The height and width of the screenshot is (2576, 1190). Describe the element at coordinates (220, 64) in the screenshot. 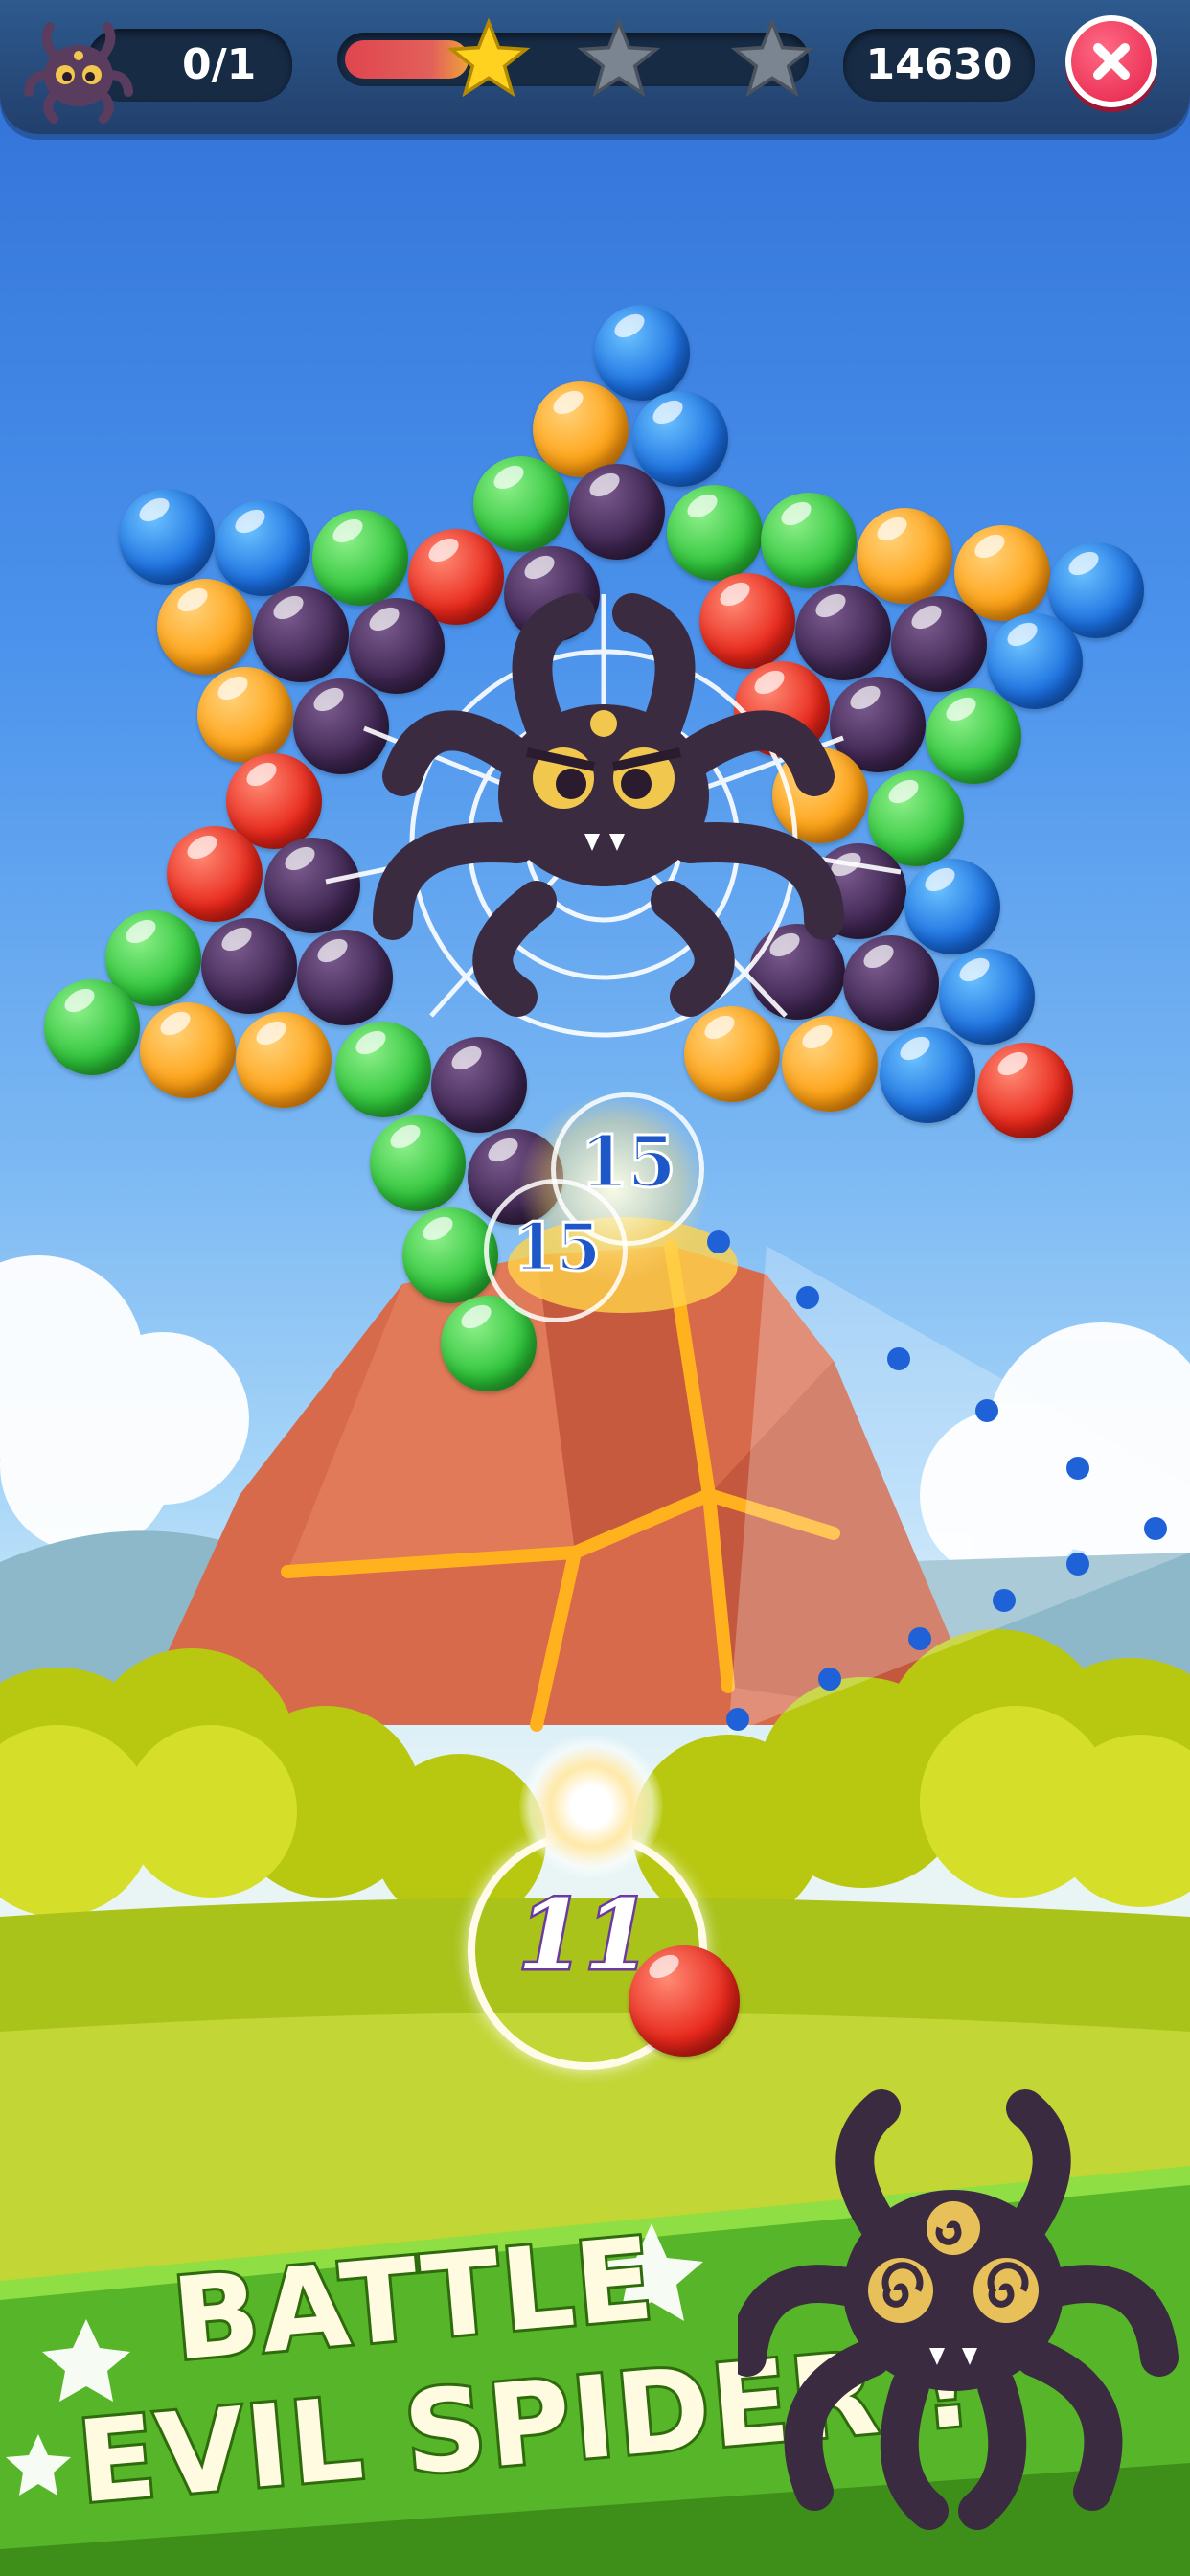

I see `moves-text: 0/1` at that location.